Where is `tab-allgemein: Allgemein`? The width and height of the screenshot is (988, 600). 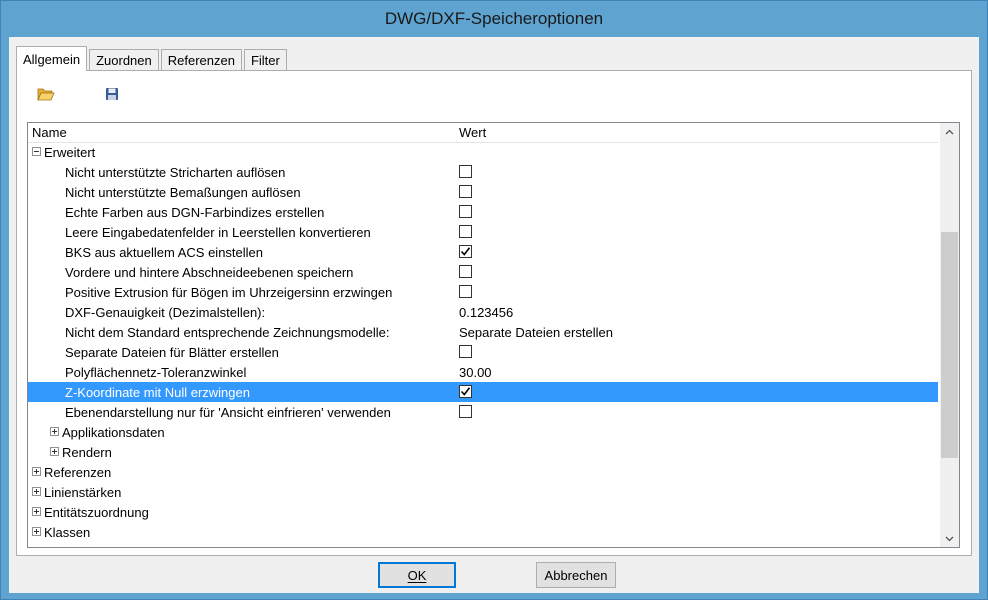
tab-allgemein: Allgemein is located at coordinates (52, 58).